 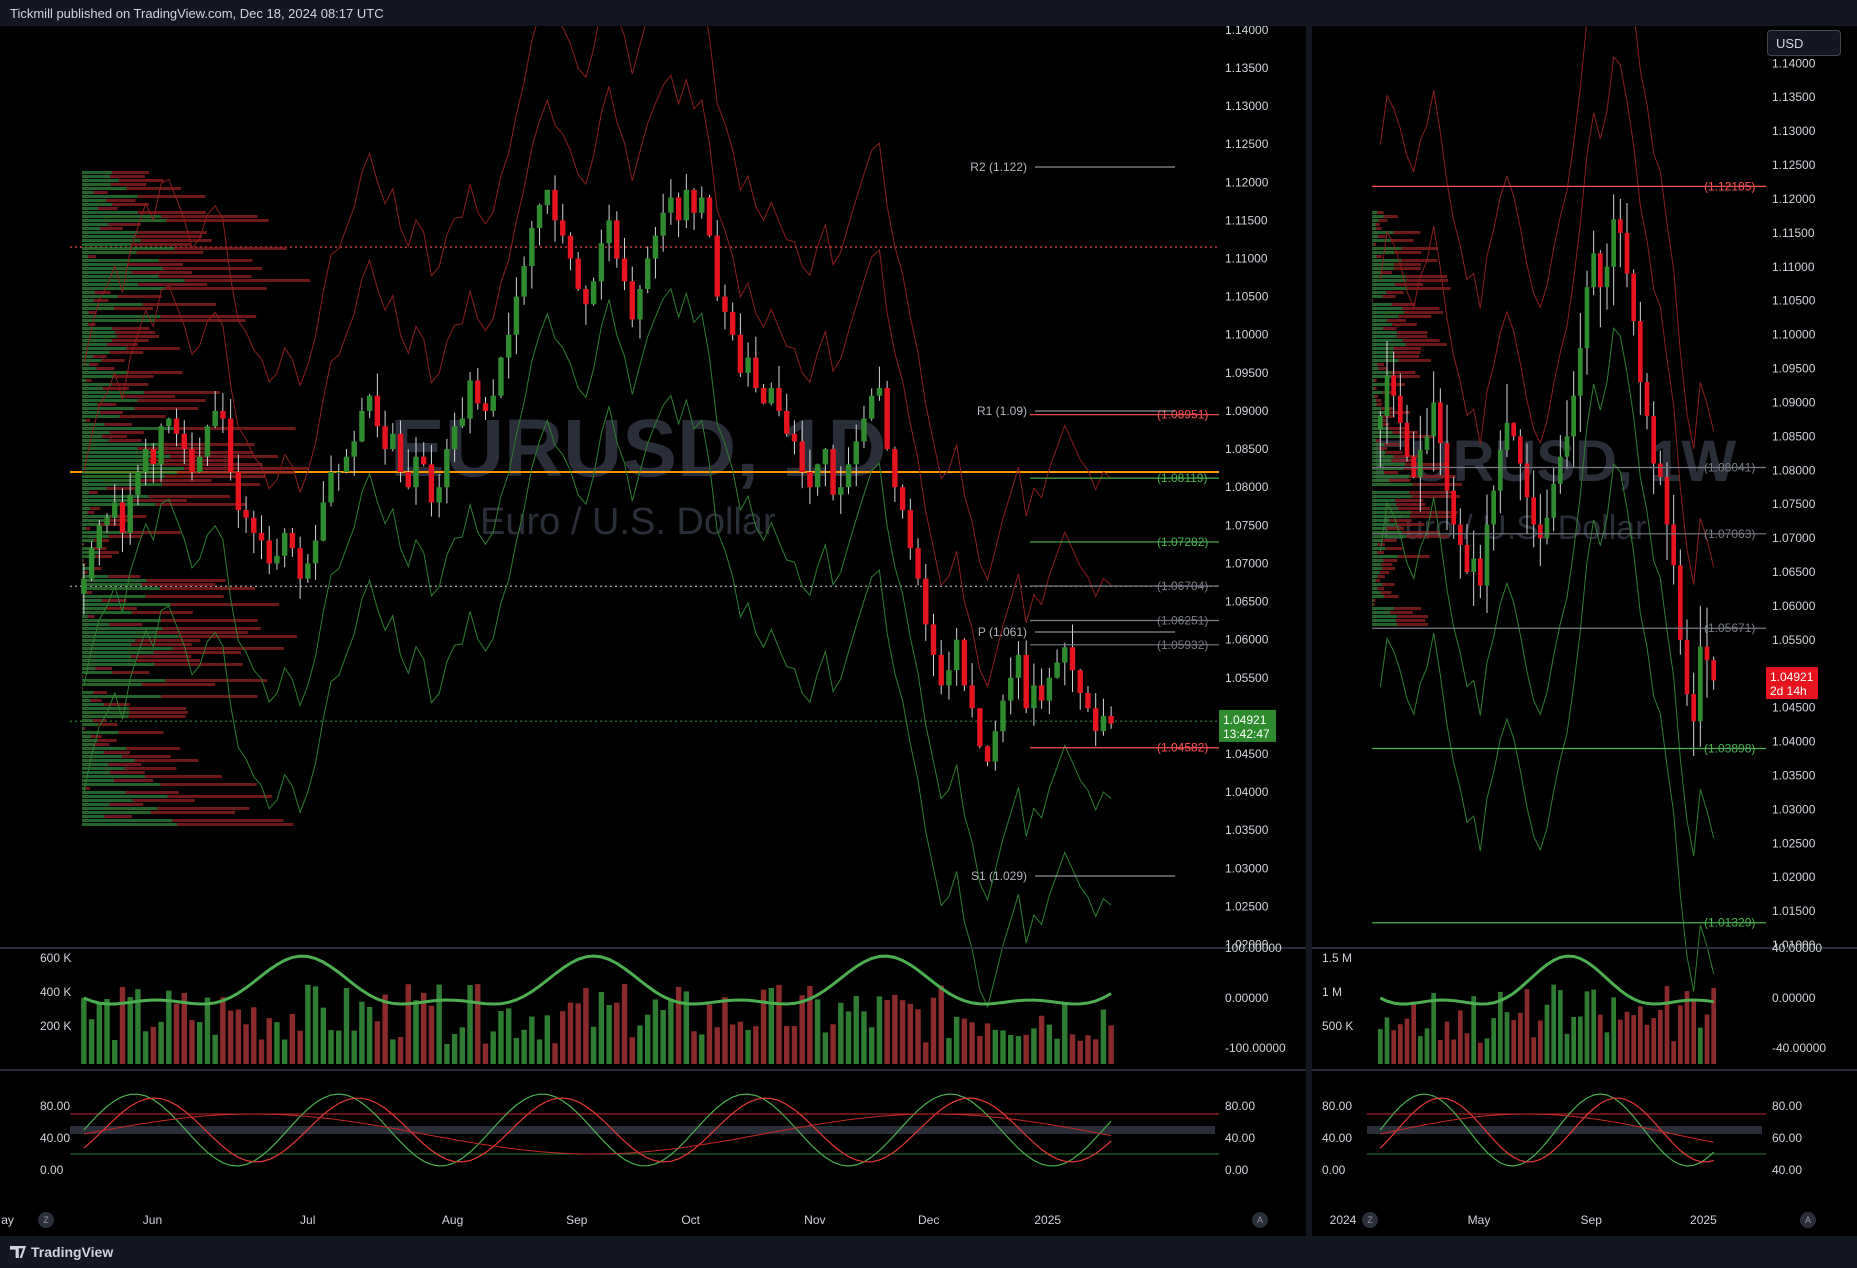 I want to click on auto-button-right: A, so click(x=1808, y=1220).